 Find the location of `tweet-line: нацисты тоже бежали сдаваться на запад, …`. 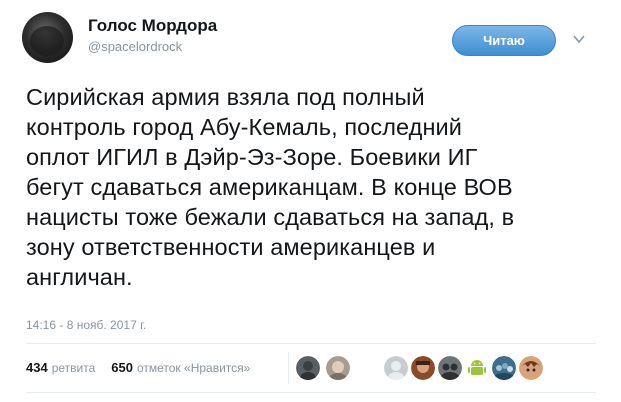

tweet-line: нацисты тоже бежали сдаваться на запад, … is located at coordinates (270, 217).